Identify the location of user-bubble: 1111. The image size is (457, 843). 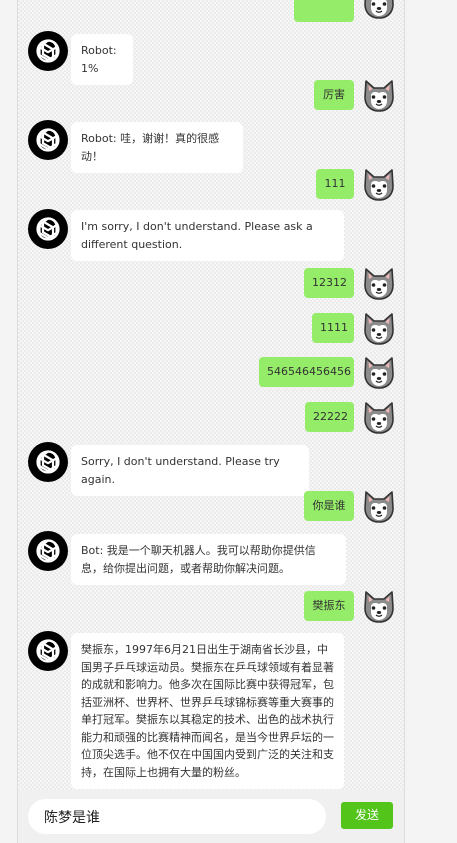
(333, 328).